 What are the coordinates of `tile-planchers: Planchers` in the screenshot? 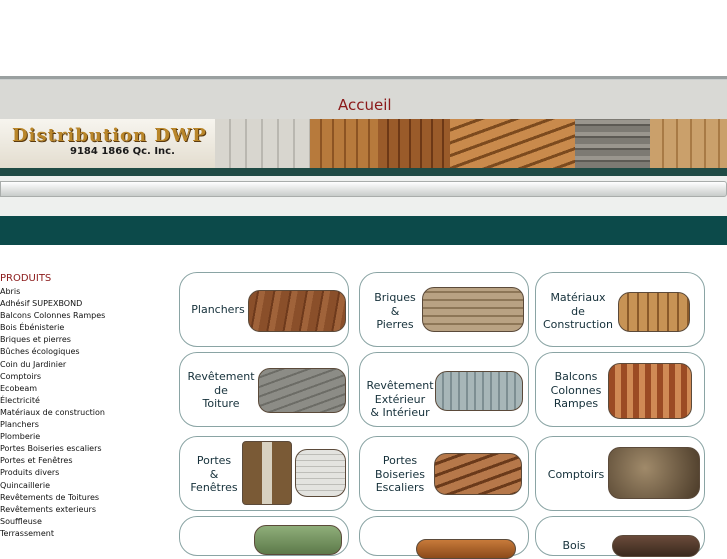 It's located at (264, 309).